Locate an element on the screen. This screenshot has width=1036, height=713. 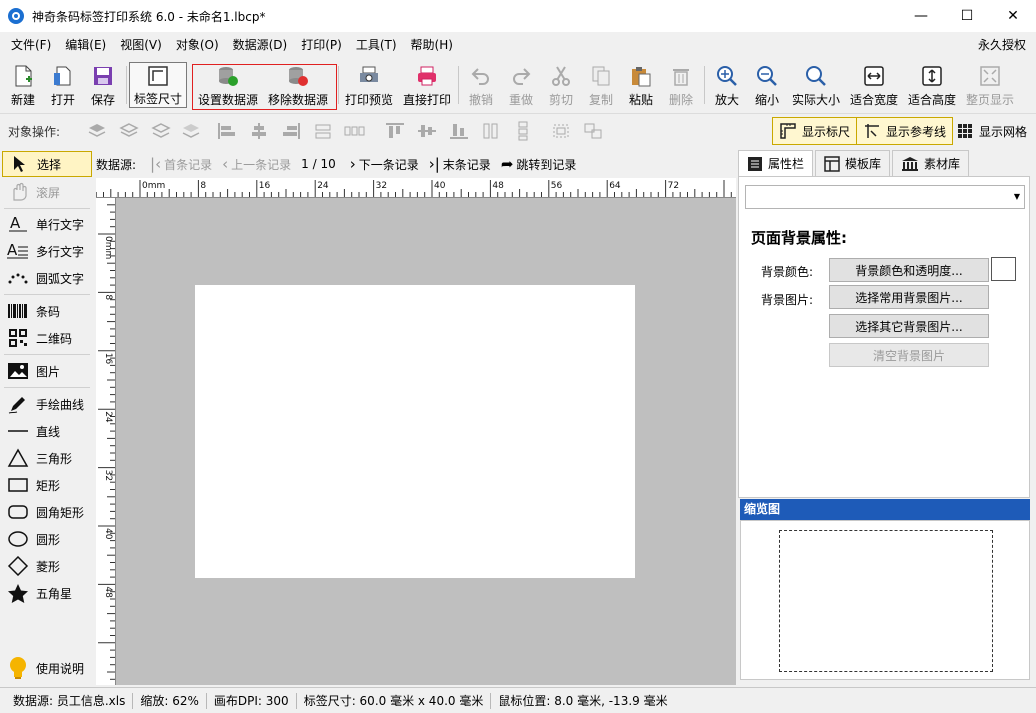
next-record-button: › 下一条记录 is located at coordinates (384, 164).